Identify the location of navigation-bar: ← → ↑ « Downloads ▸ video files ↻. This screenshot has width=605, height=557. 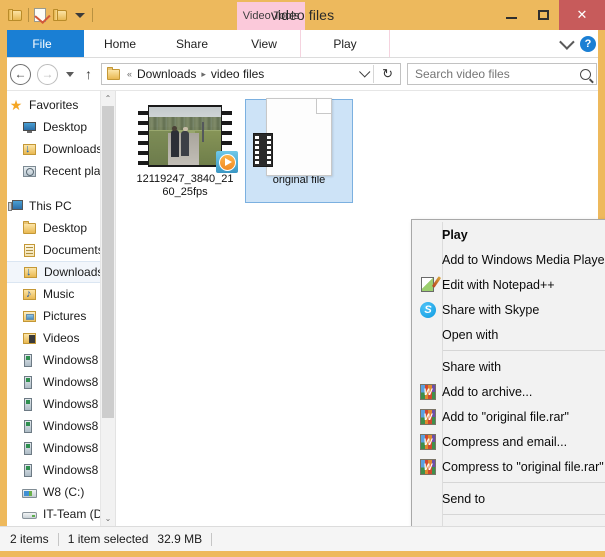
(302, 74).